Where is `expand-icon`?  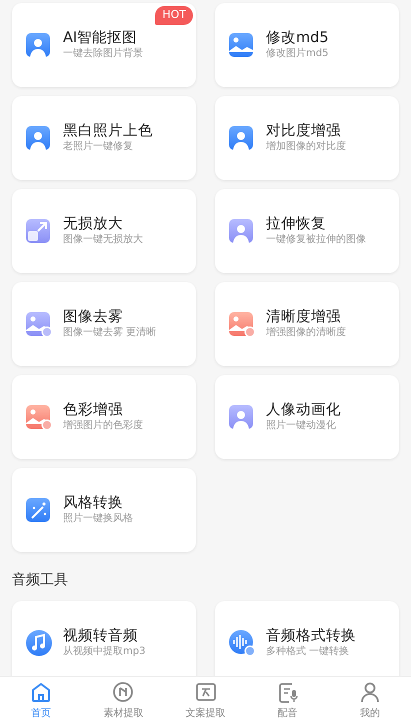 expand-icon is located at coordinates (39, 231).